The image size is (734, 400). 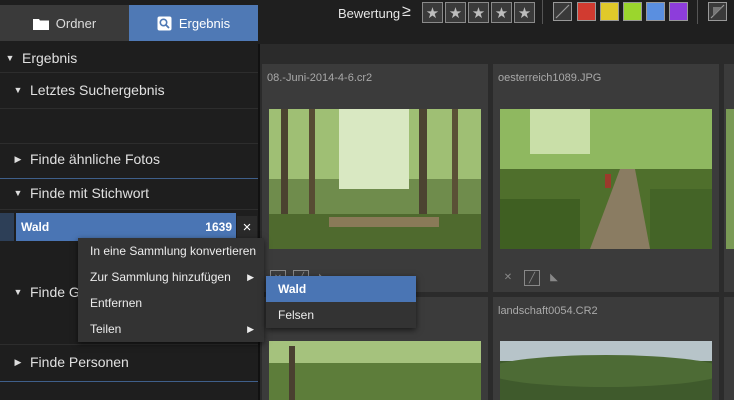 I want to click on panel-tabs: Ordner Ergebnis, so click(x=129, y=23).